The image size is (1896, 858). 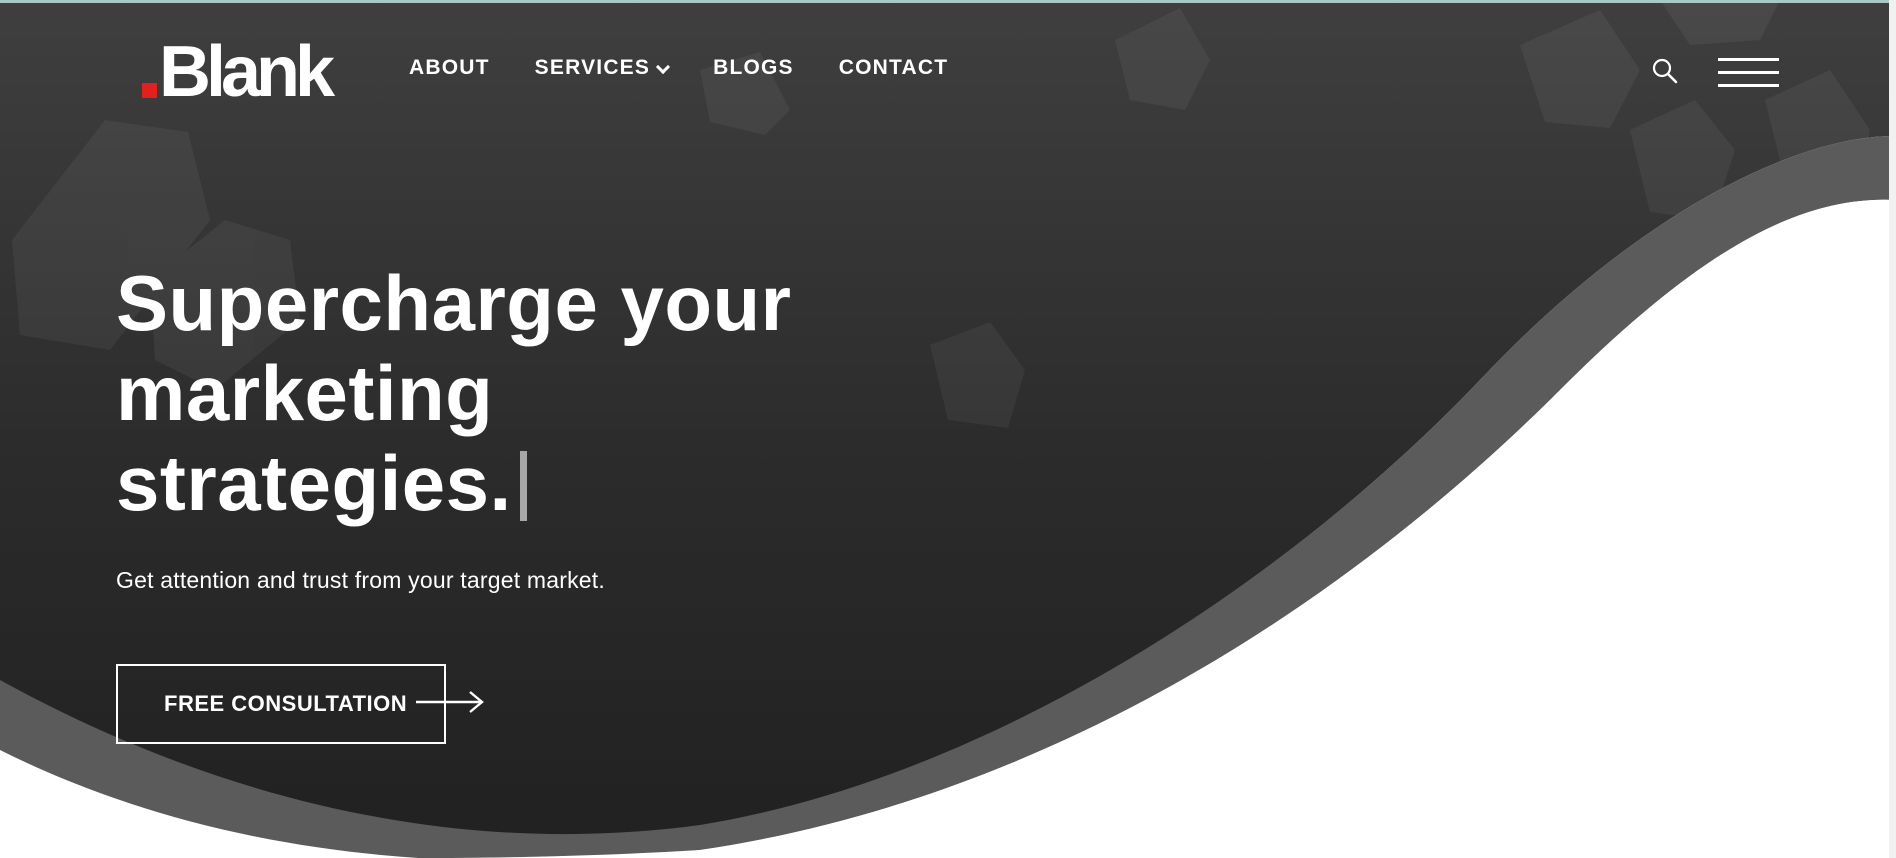 I want to click on nav-item-contact: CONTACT, so click(x=894, y=68).